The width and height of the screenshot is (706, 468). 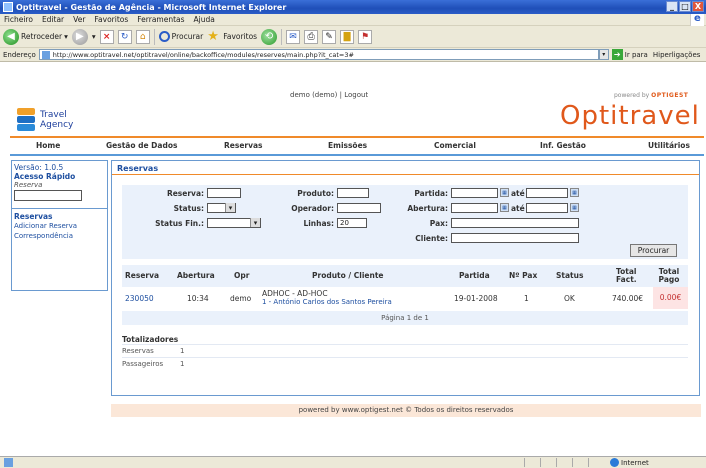 I want to click on linhas-input: 20, so click(x=352, y=223).